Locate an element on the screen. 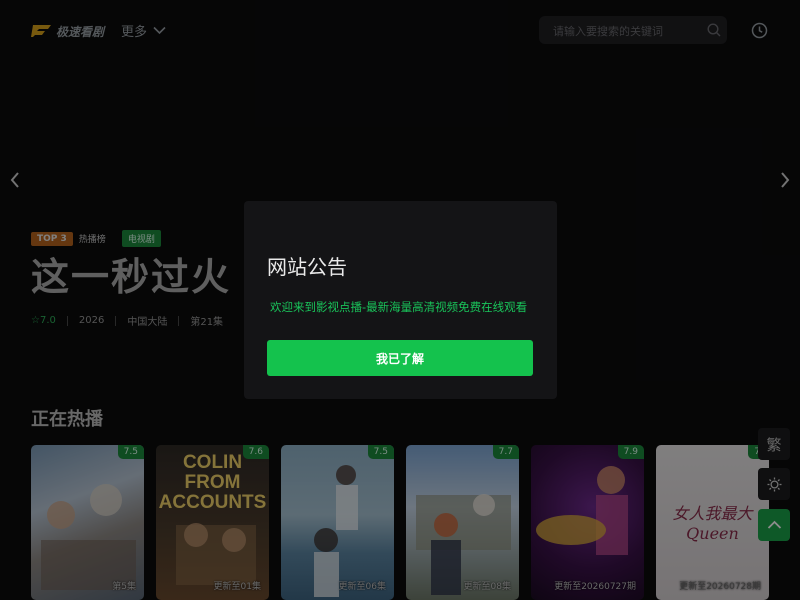 The image size is (800, 600). announcement-modal: 网站公告 欢迎来到影视点播-最新海量高清视频免费在线观看 我已了解 is located at coordinates (400, 300).